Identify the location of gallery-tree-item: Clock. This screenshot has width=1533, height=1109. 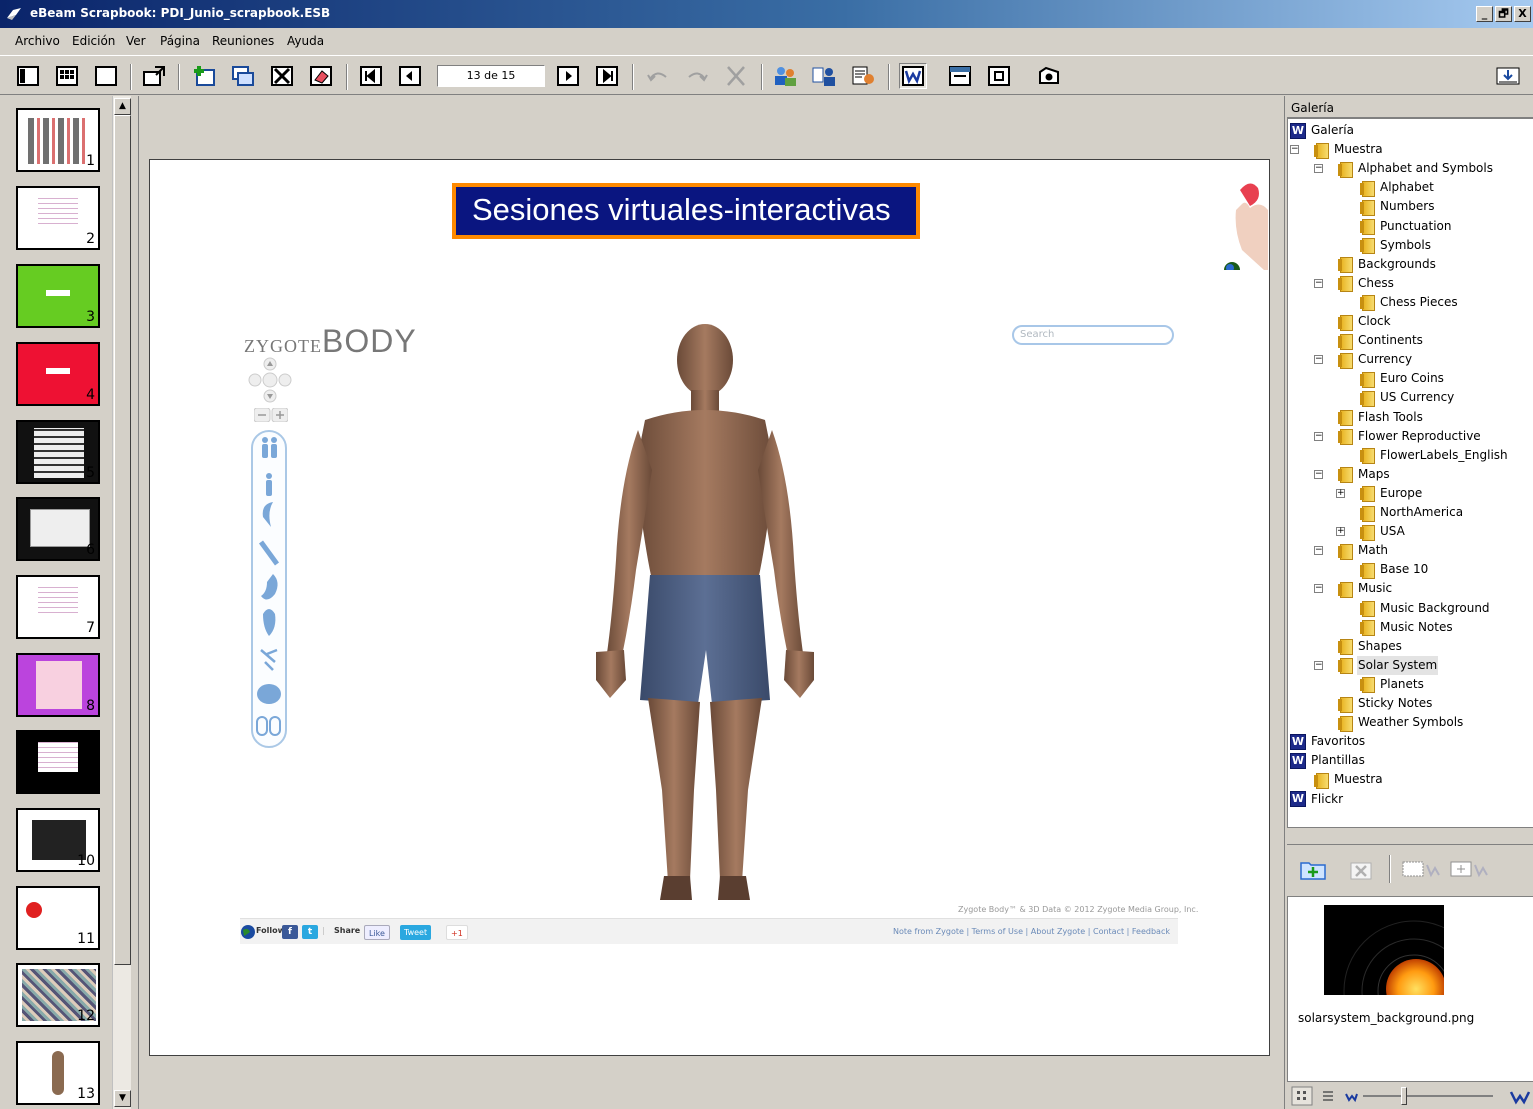
(1364, 321).